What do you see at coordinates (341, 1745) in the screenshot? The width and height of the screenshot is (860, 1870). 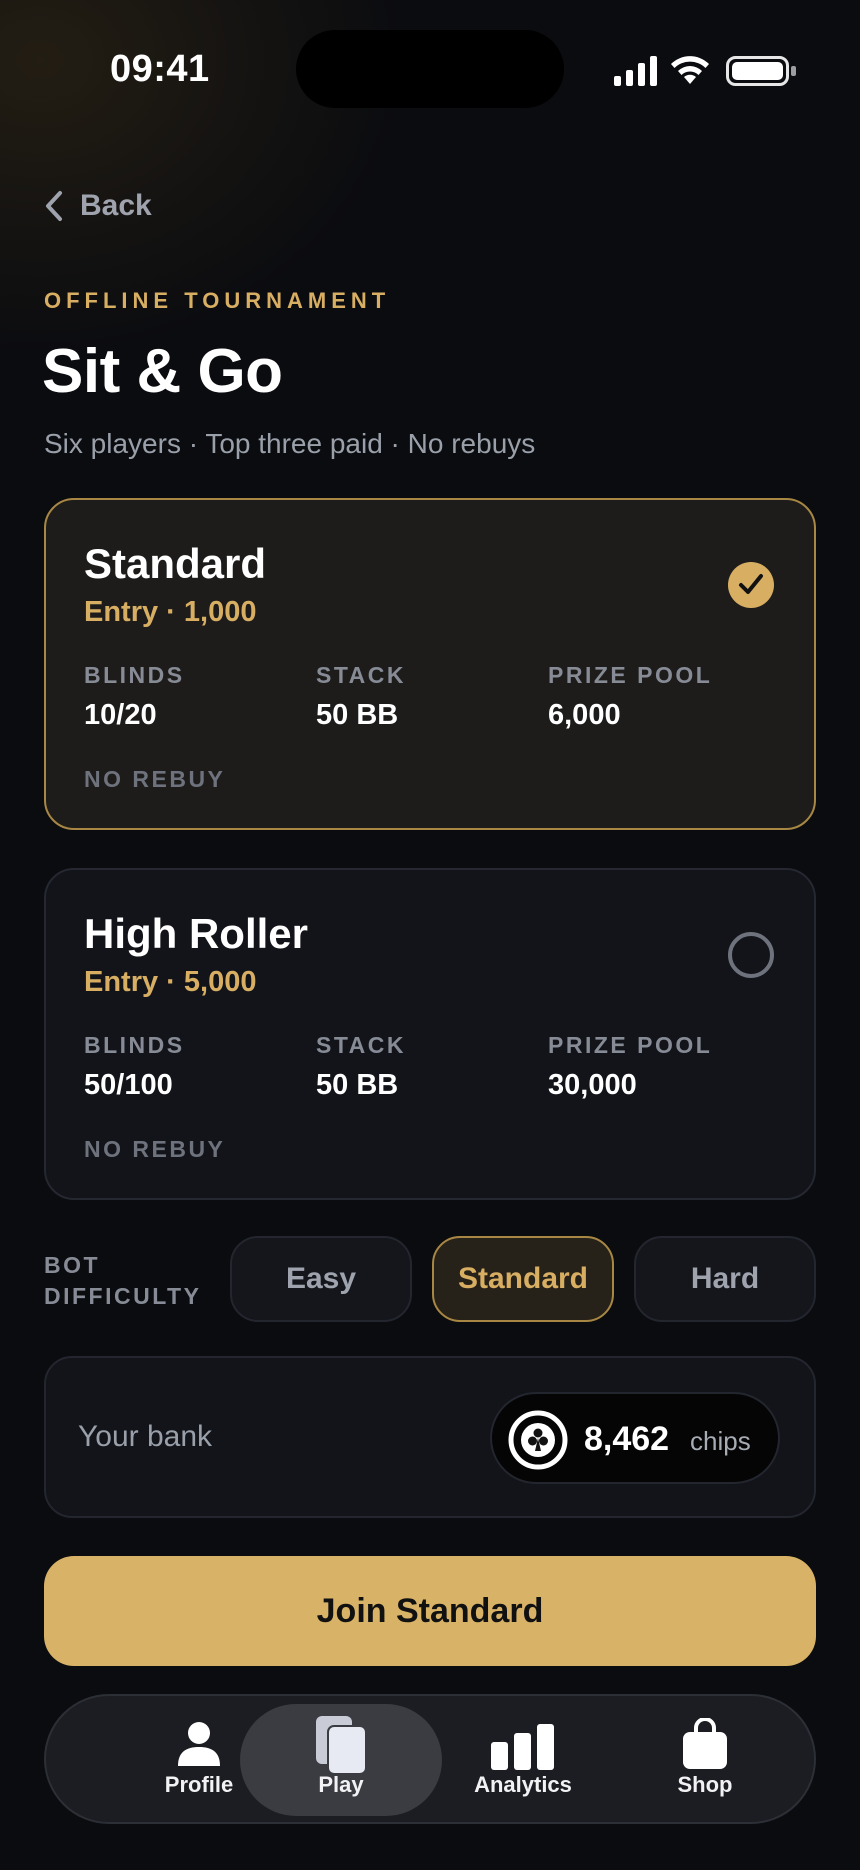 I see `cards-icon` at bounding box center [341, 1745].